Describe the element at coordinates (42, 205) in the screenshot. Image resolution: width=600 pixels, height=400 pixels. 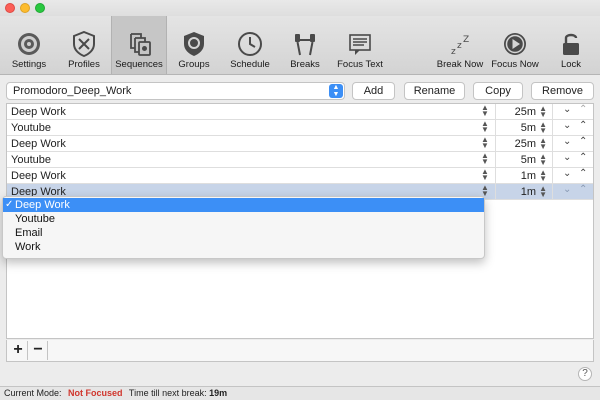
I see `dropdown-option-label: Deep Work` at that location.